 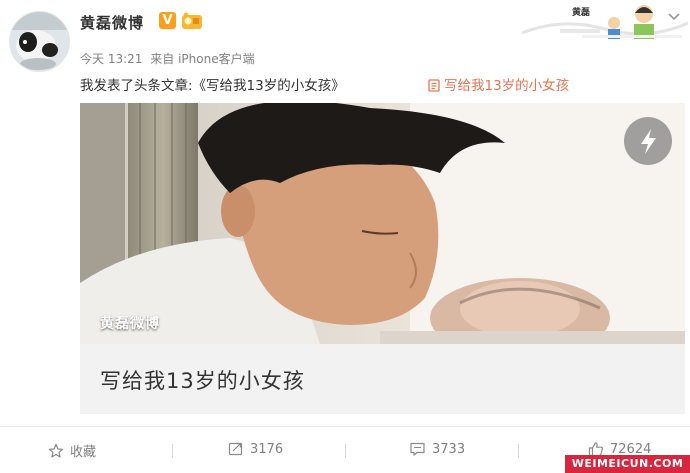 I want to click on favorite-button: 收藏, so click(x=72, y=450).